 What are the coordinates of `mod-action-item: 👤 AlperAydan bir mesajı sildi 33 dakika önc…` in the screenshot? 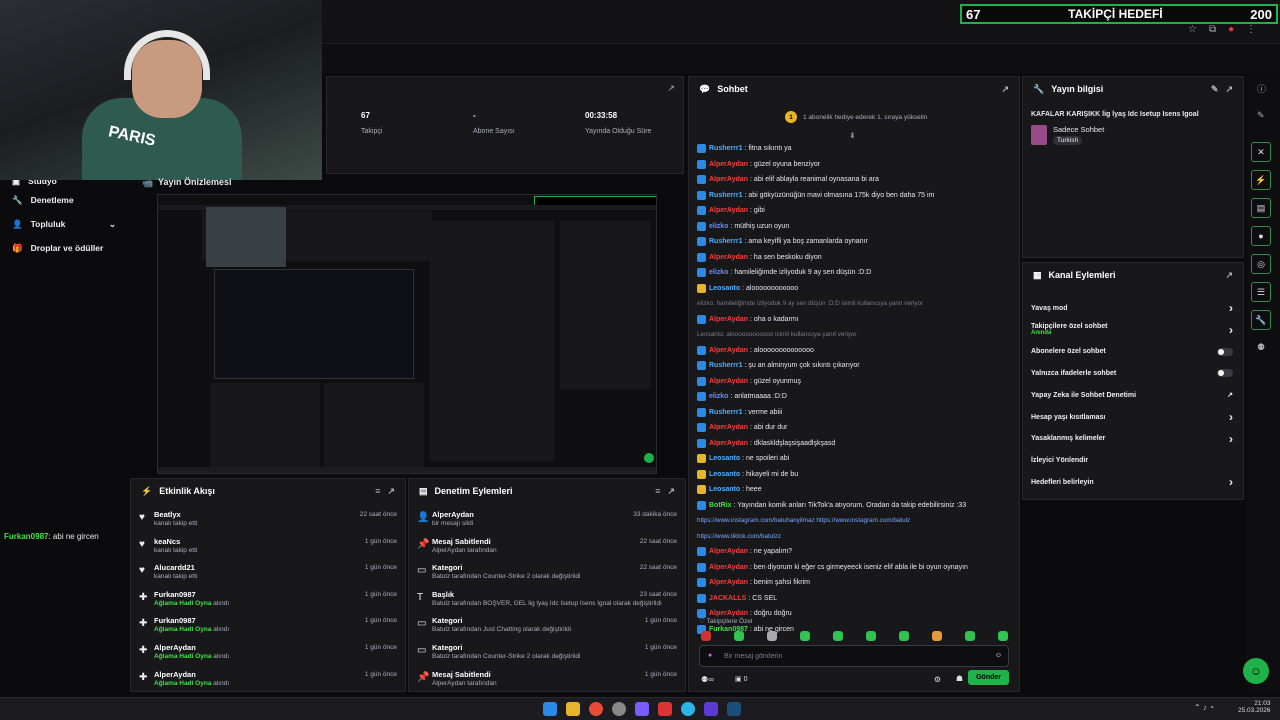 It's located at (547, 522).